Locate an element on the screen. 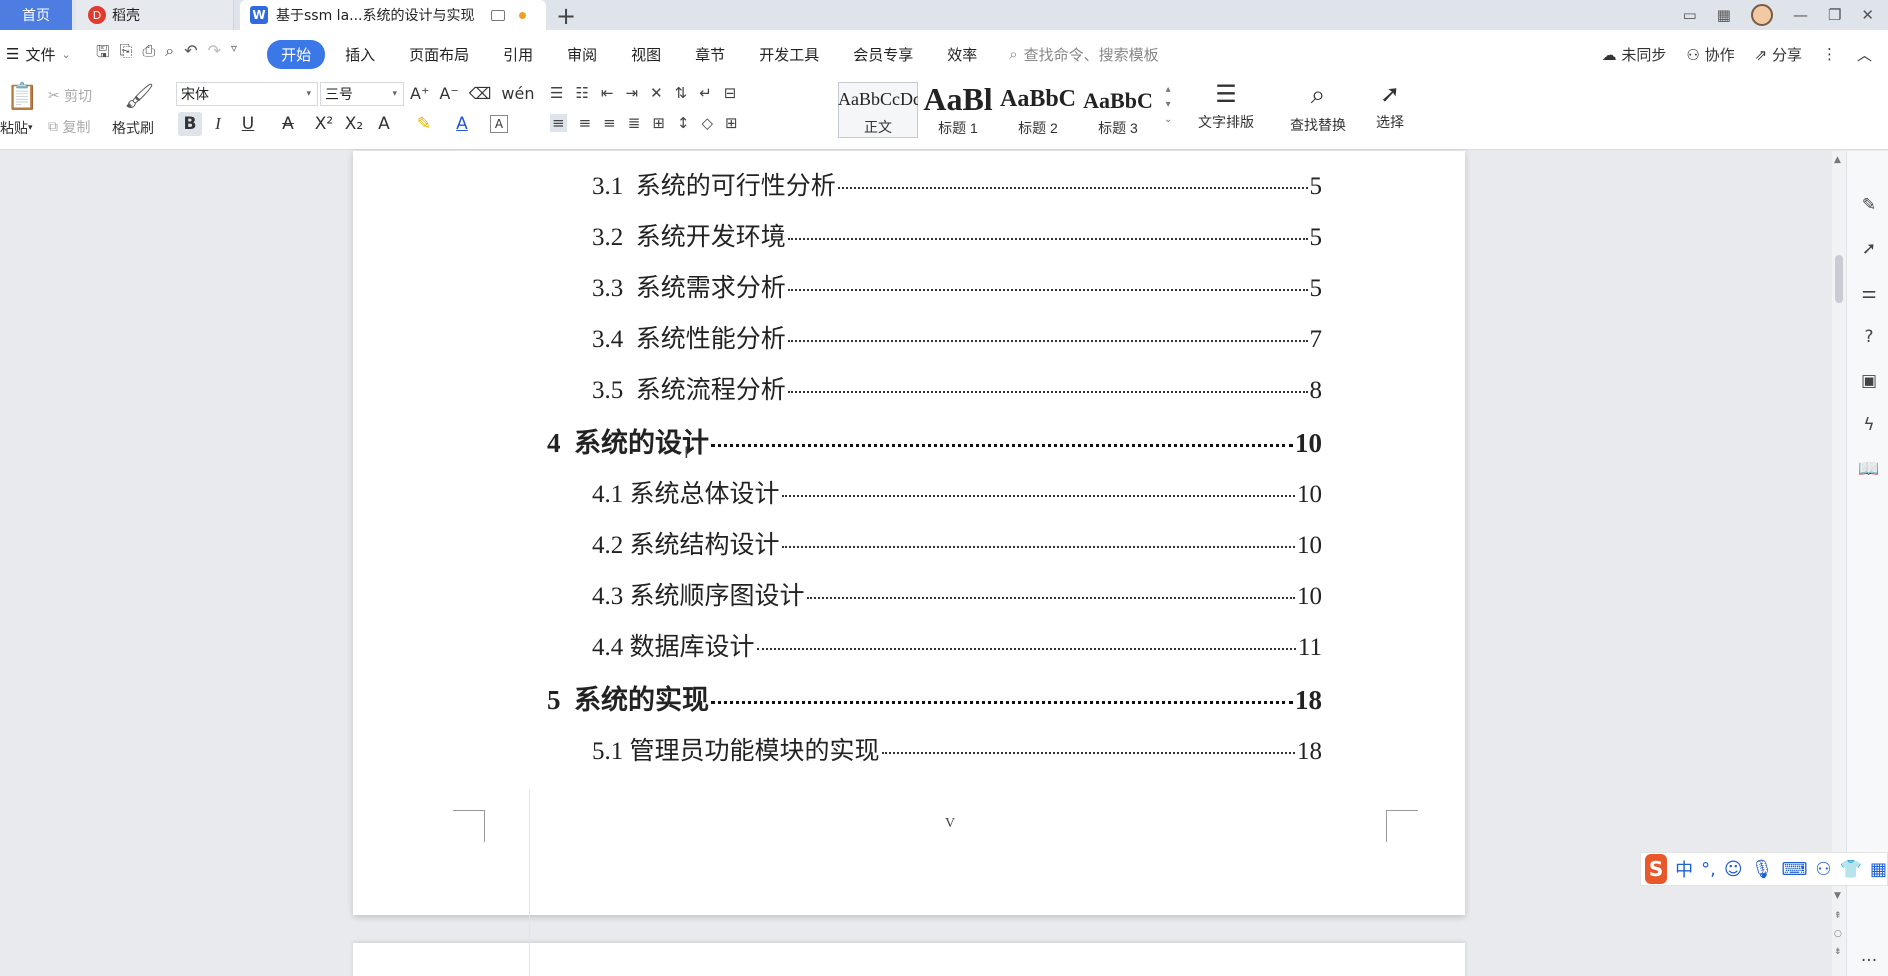 The height and width of the screenshot is (976, 1888). justify-icon: ≣ is located at coordinates (634, 123).